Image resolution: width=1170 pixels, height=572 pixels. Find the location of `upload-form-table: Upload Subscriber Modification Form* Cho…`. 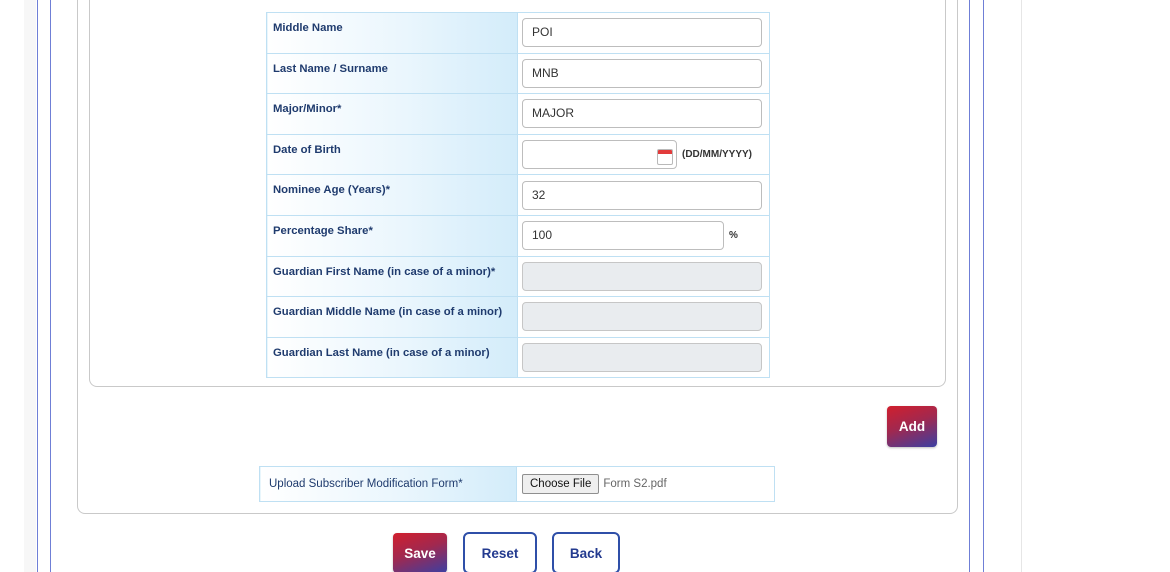

upload-form-table: Upload Subscriber Modification Form* Cho… is located at coordinates (517, 484).